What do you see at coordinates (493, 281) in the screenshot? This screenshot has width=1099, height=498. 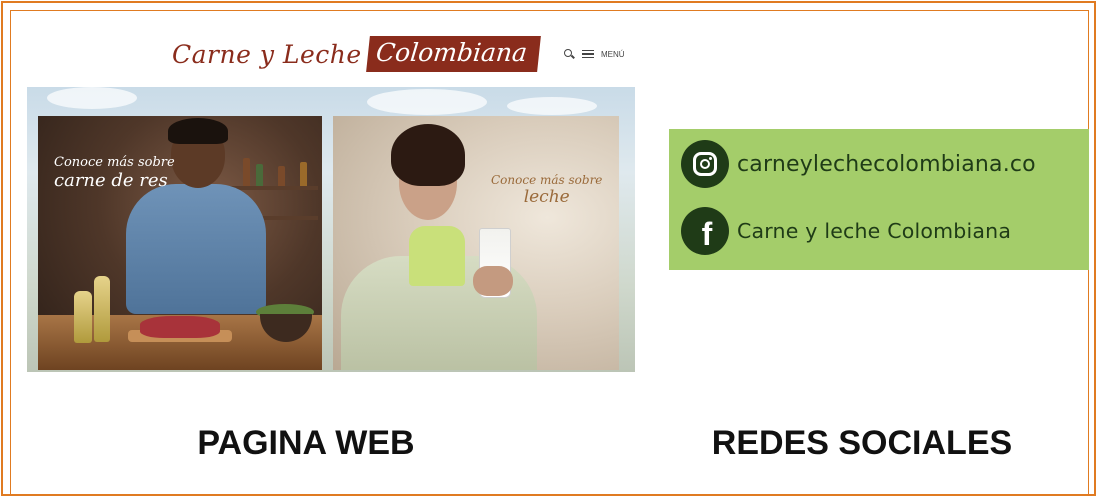 I see `hand` at bounding box center [493, 281].